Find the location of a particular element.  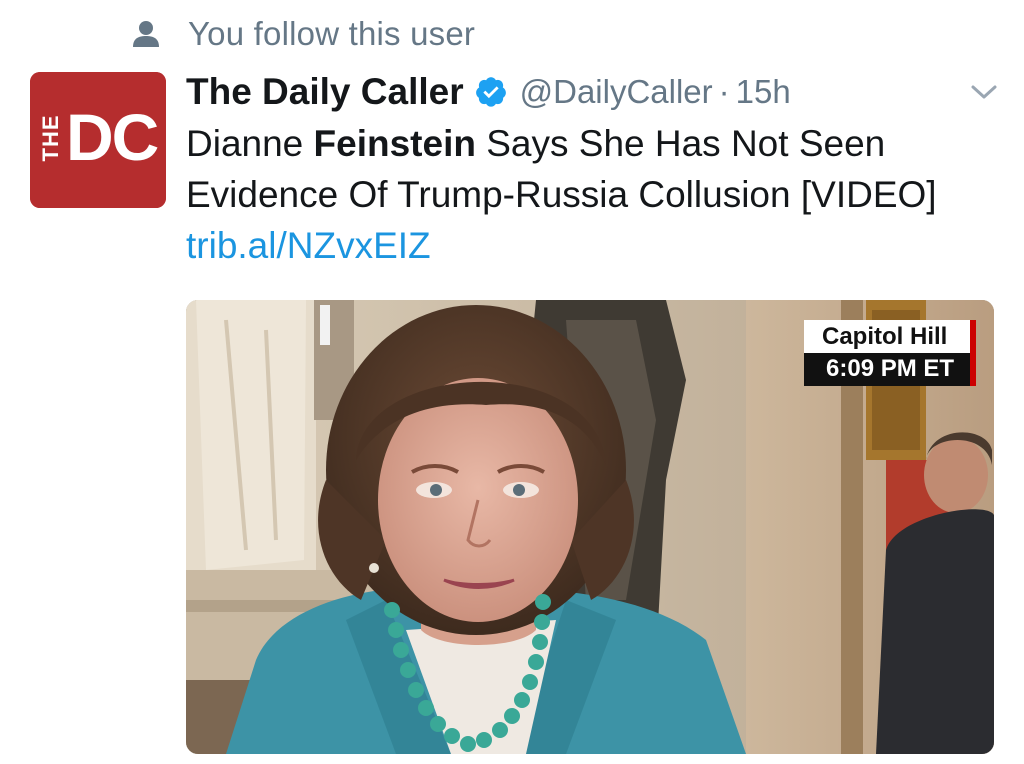

display-name: The Daily Caller is located at coordinates (325, 92).